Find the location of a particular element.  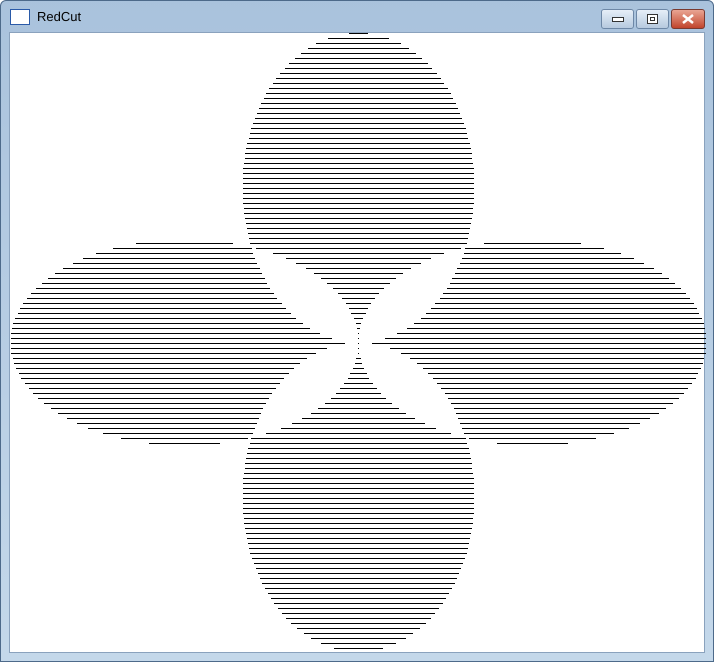

window-title: RedCut is located at coordinates (59, 17).